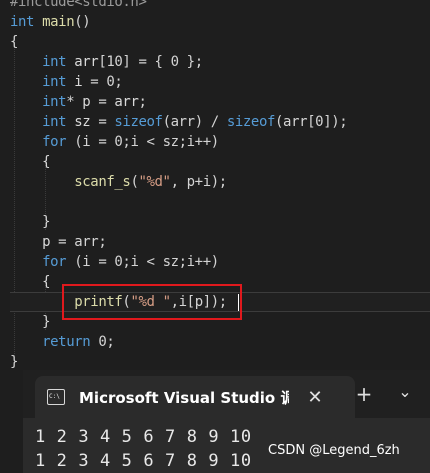 The height and width of the screenshot is (473, 430). What do you see at coordinates (102, 182) in the screenshot?
I see `code-token: scanf_s` at bounding box center [102, 182].